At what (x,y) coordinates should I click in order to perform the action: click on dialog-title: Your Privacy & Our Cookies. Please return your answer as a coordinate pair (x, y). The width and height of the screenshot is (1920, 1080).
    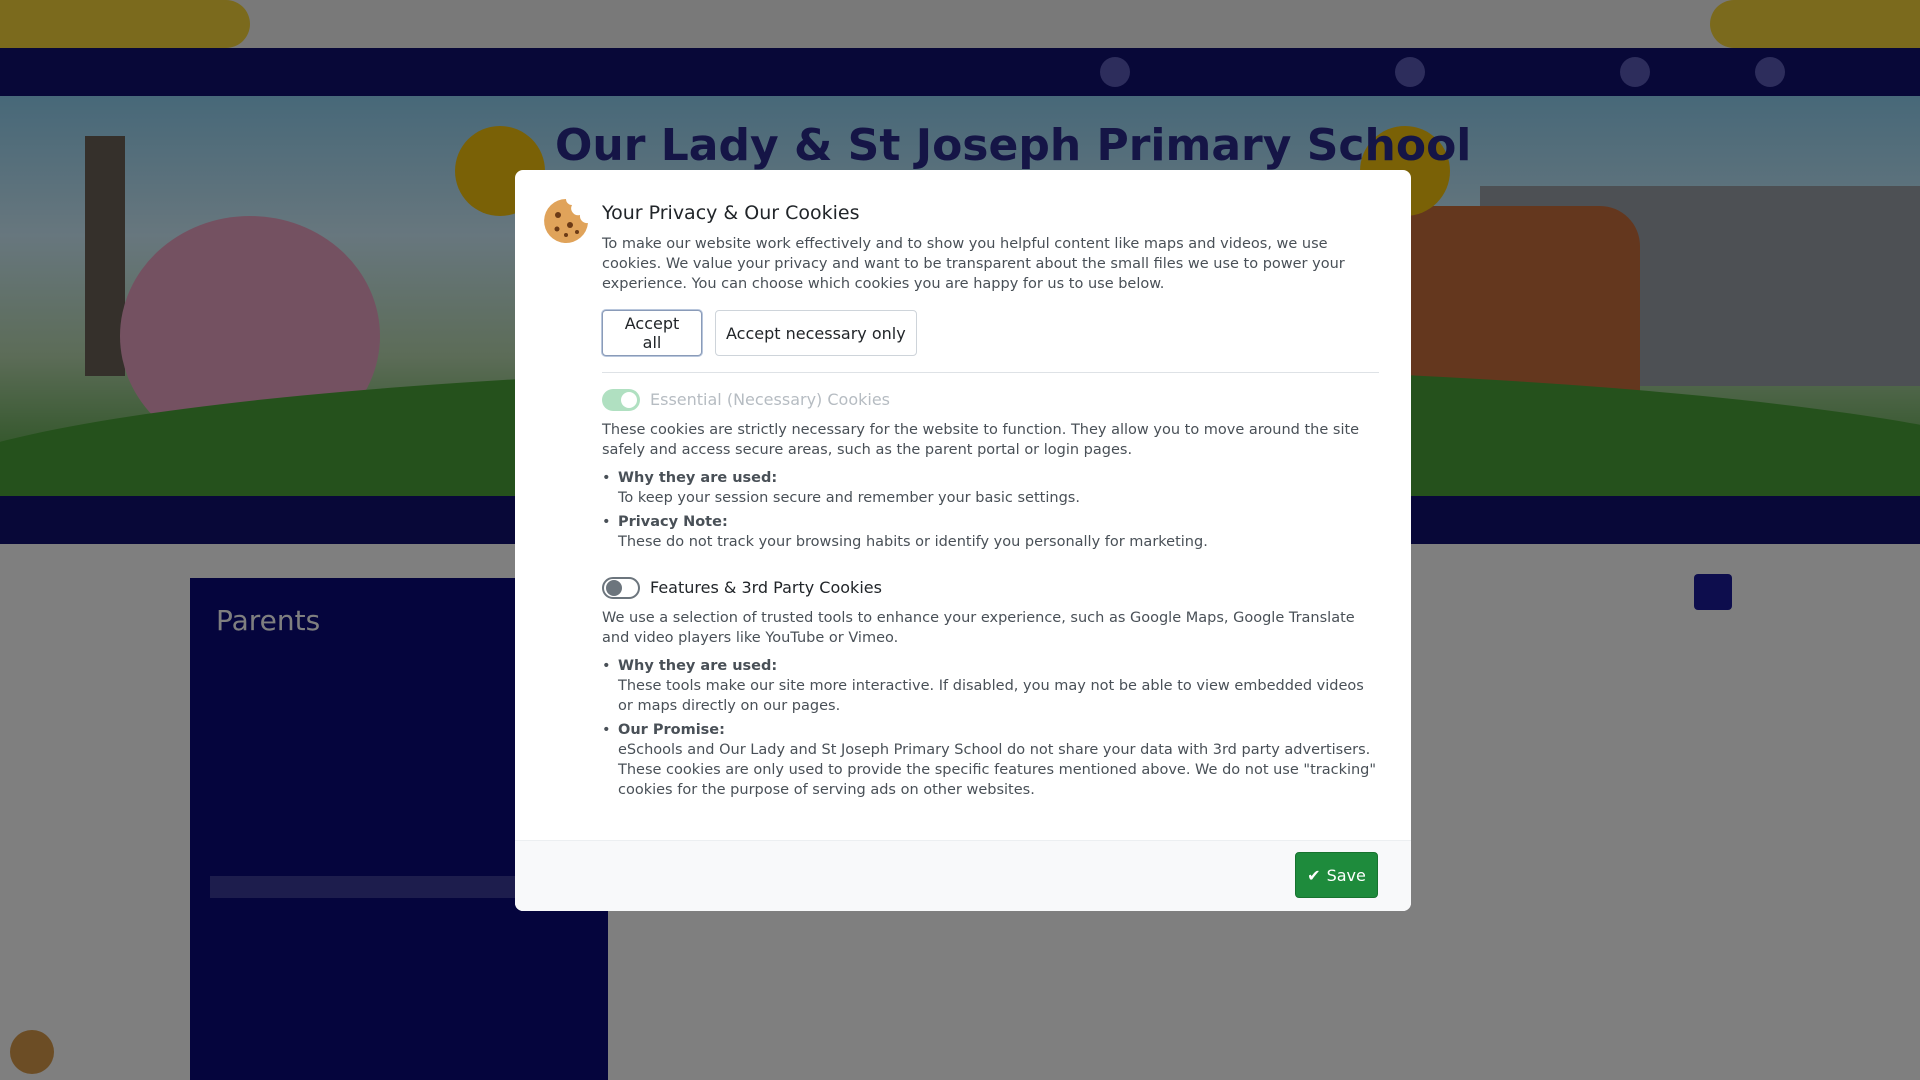
    Looking at the image, I should click on (731, 213).